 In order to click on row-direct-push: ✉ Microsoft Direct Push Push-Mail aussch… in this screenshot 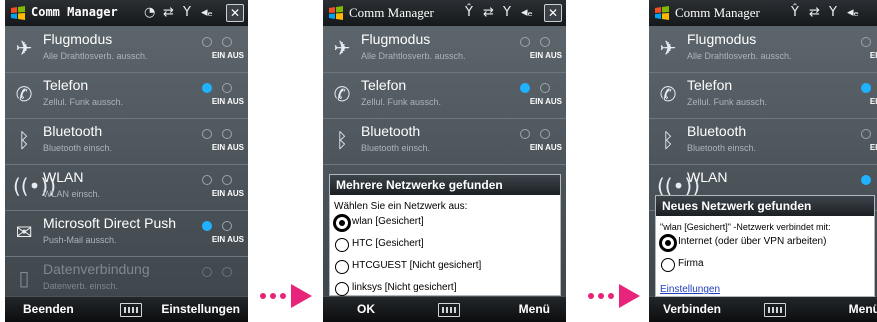, I will do `click(126, 234)`.